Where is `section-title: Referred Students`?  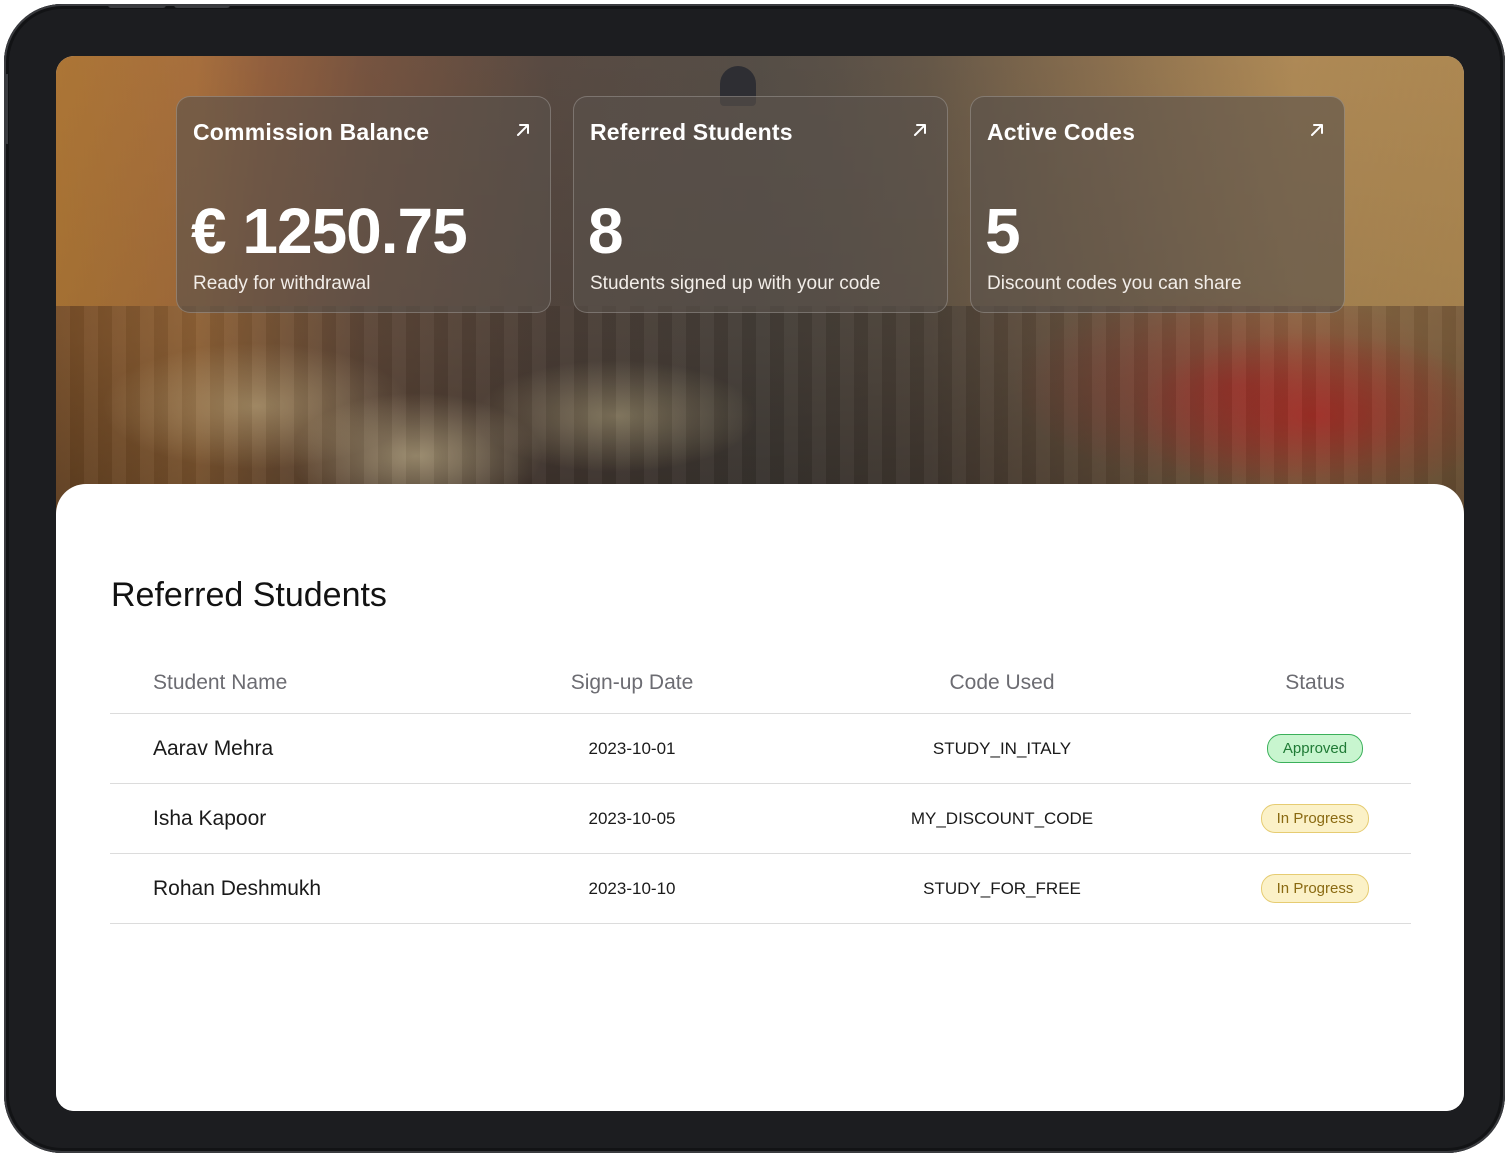
section-title: Referred Students is located at coordinates (249, 595).